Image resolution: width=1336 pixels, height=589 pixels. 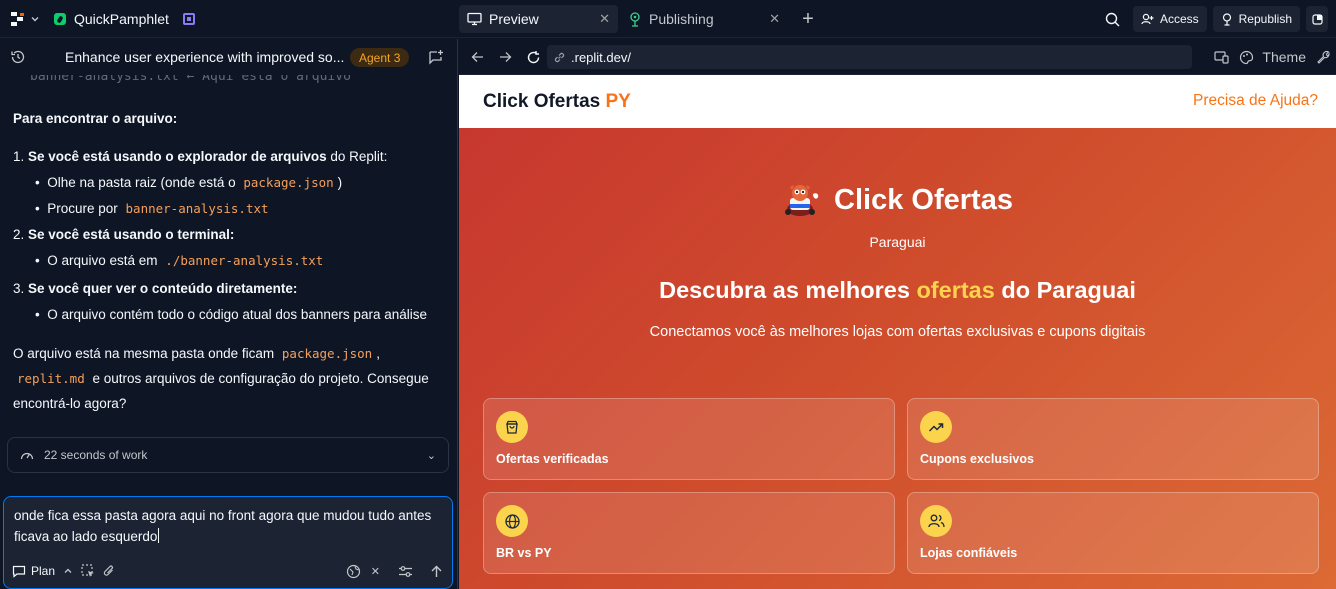 What do you see at coordinates (353, 571) in the screenshot?
I see `web-search-icon` at bounding box center [353, 571].